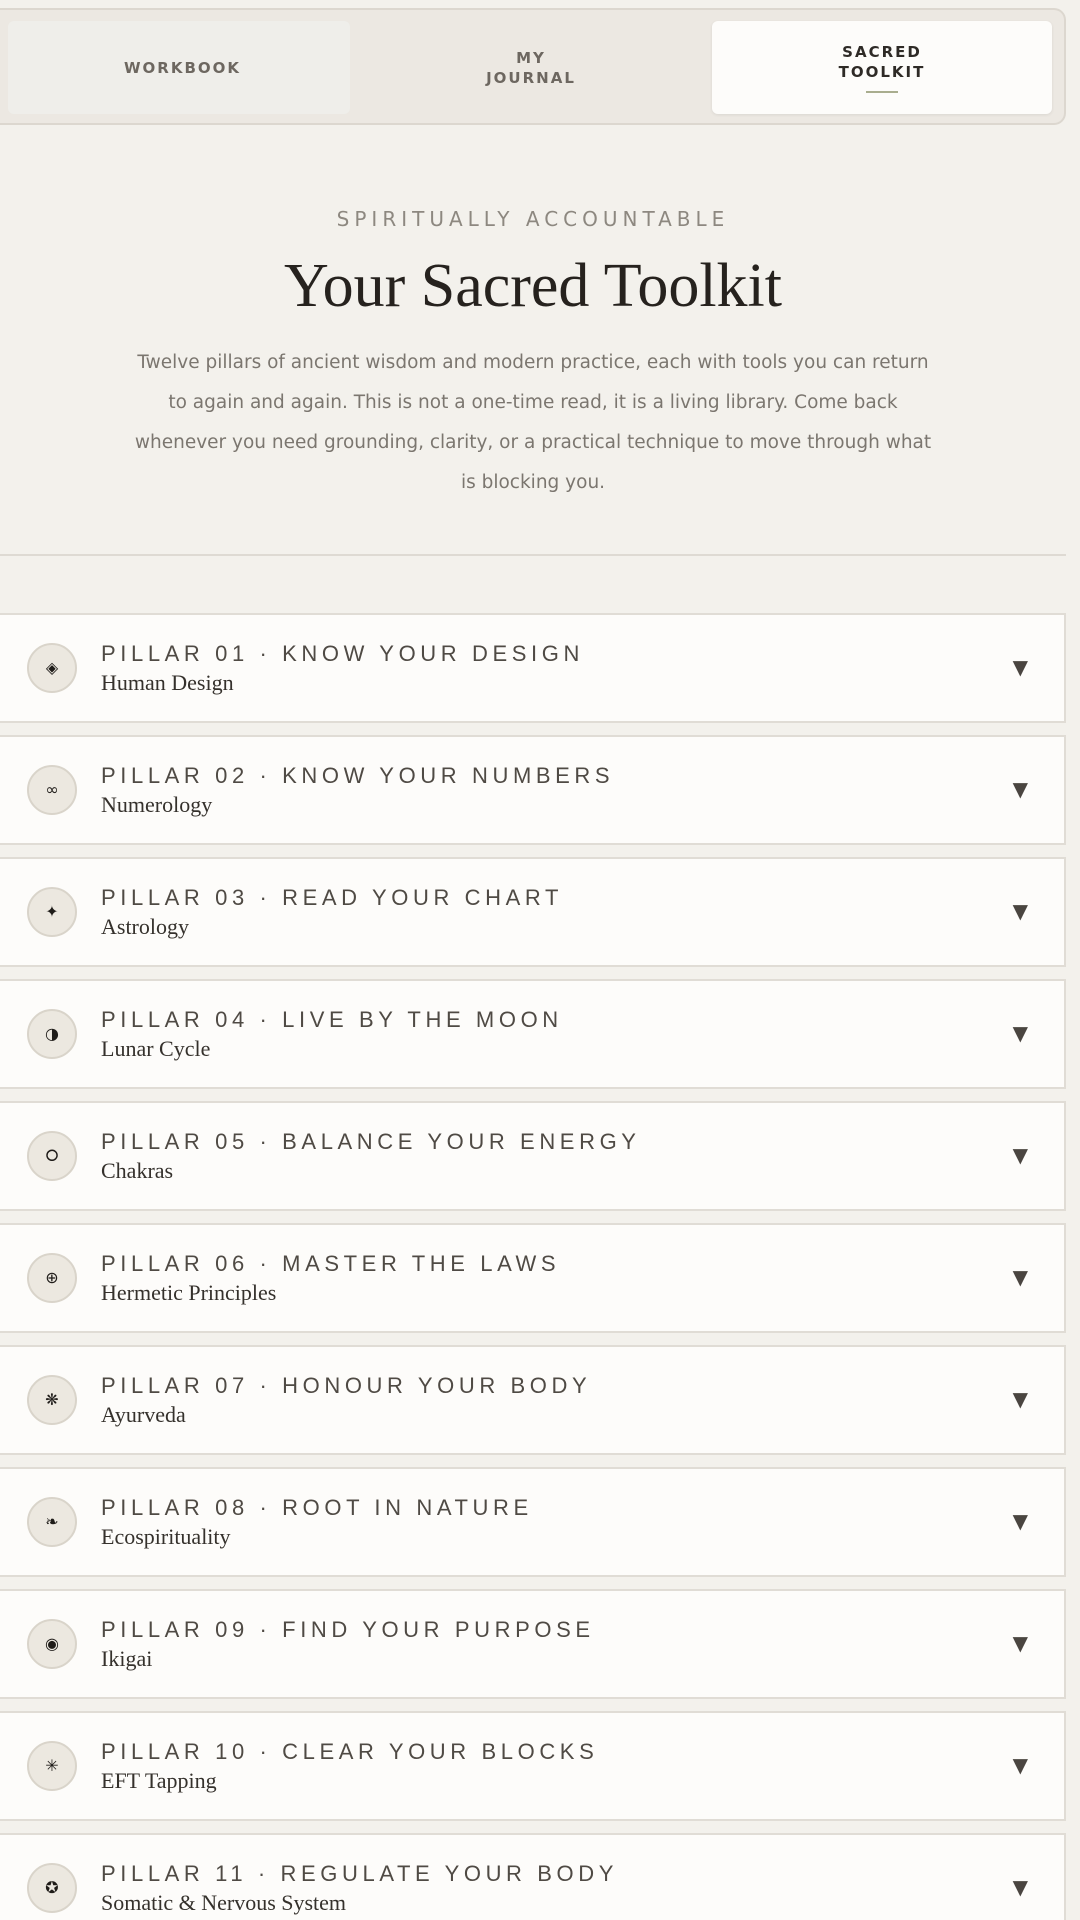 This screenshot has width=1080, height=1920. I want to click on pillar-heading: PILLAR 09 · FIND YOUR PURPOSE, so click(348, 1629).